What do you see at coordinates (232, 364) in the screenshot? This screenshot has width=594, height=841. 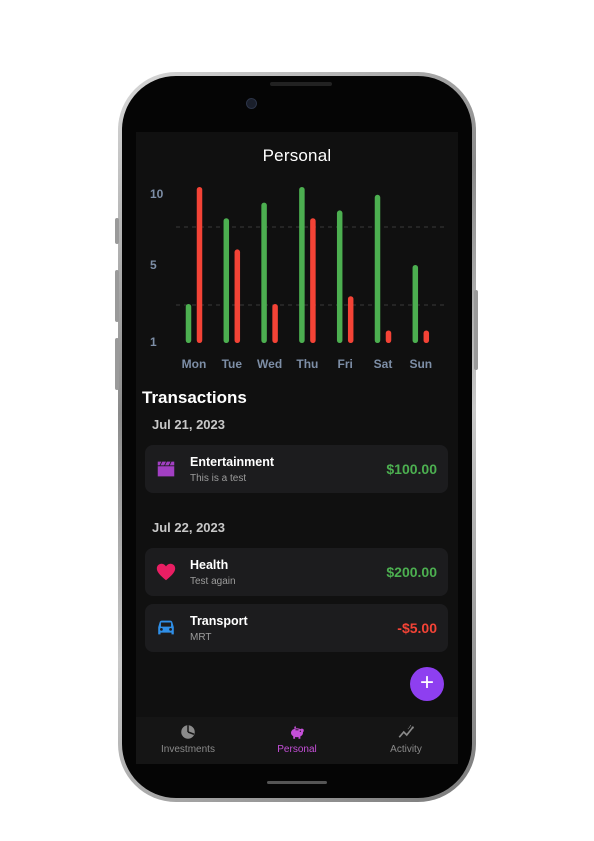 I see `x-tick-label: Tue` at bounding box center [232, 364].